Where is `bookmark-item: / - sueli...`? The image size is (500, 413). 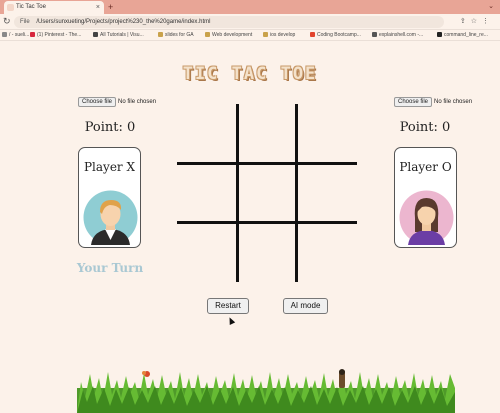 bookmark-item: / - sueli... is located at coordinates (16, 35).